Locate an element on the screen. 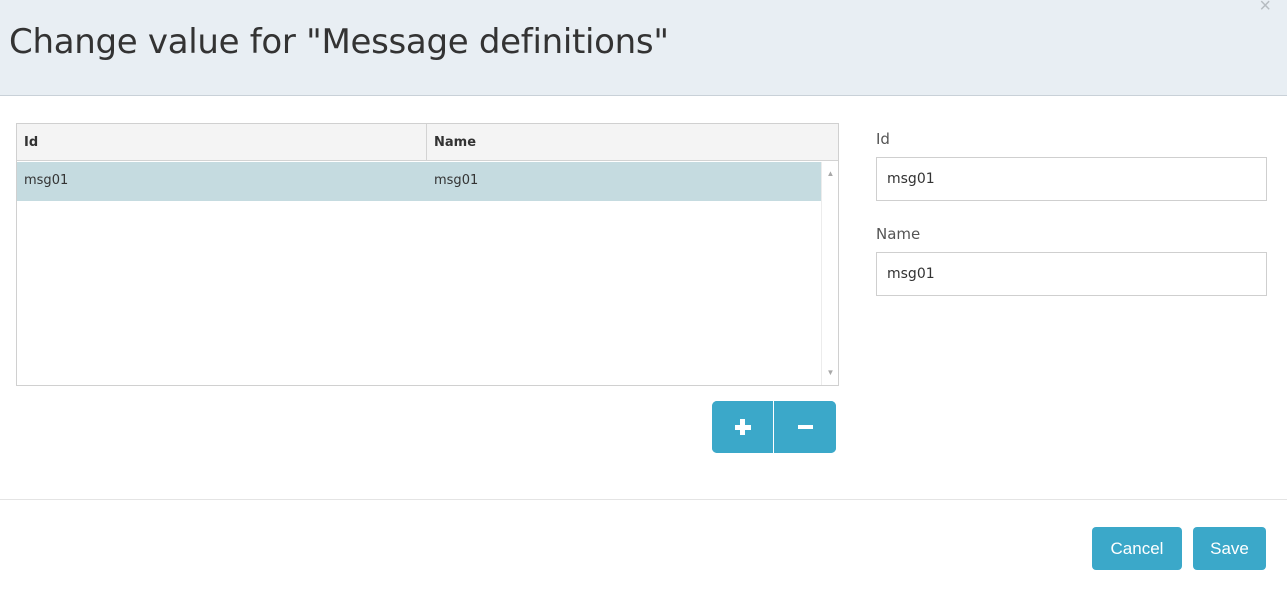  plus-icon is located at coordinates (742, 427).